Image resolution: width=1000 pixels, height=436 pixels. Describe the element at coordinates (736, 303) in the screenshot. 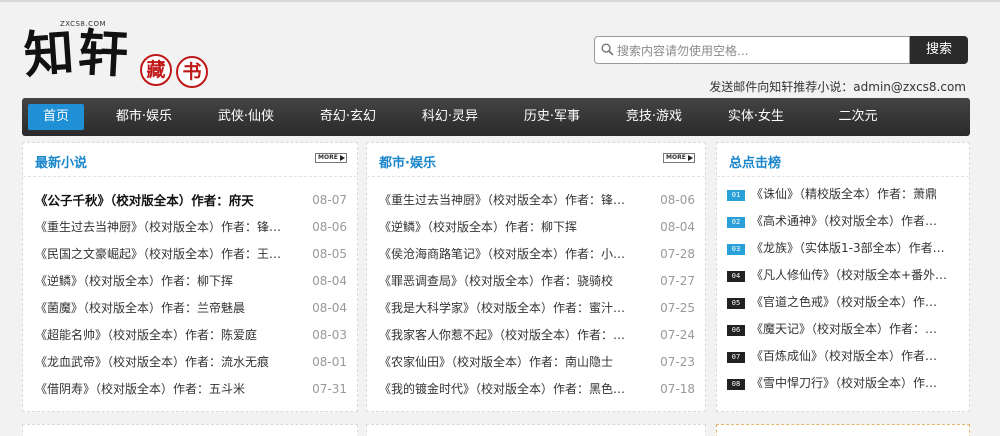

I see `rank-number-badge: 05` at that location.